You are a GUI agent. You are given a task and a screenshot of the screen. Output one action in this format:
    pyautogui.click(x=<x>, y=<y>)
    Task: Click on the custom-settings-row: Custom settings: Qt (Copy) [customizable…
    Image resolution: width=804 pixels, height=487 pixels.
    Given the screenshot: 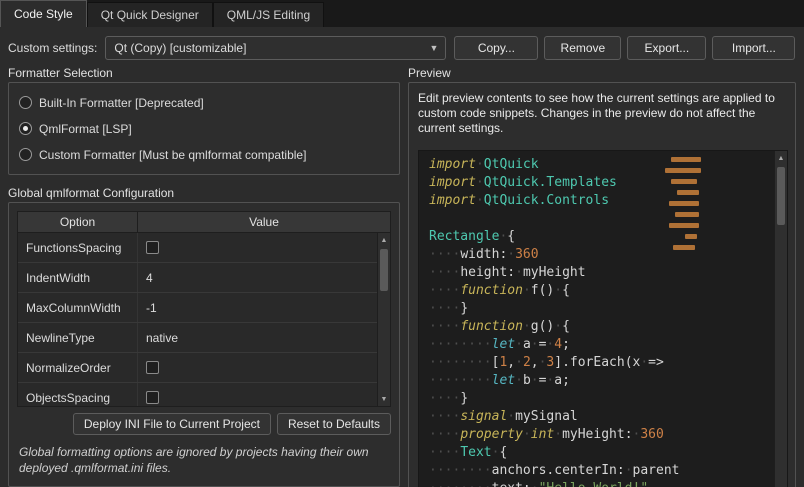 What is the action you would take?
    pyautogui.click(x=402, y=47)
    